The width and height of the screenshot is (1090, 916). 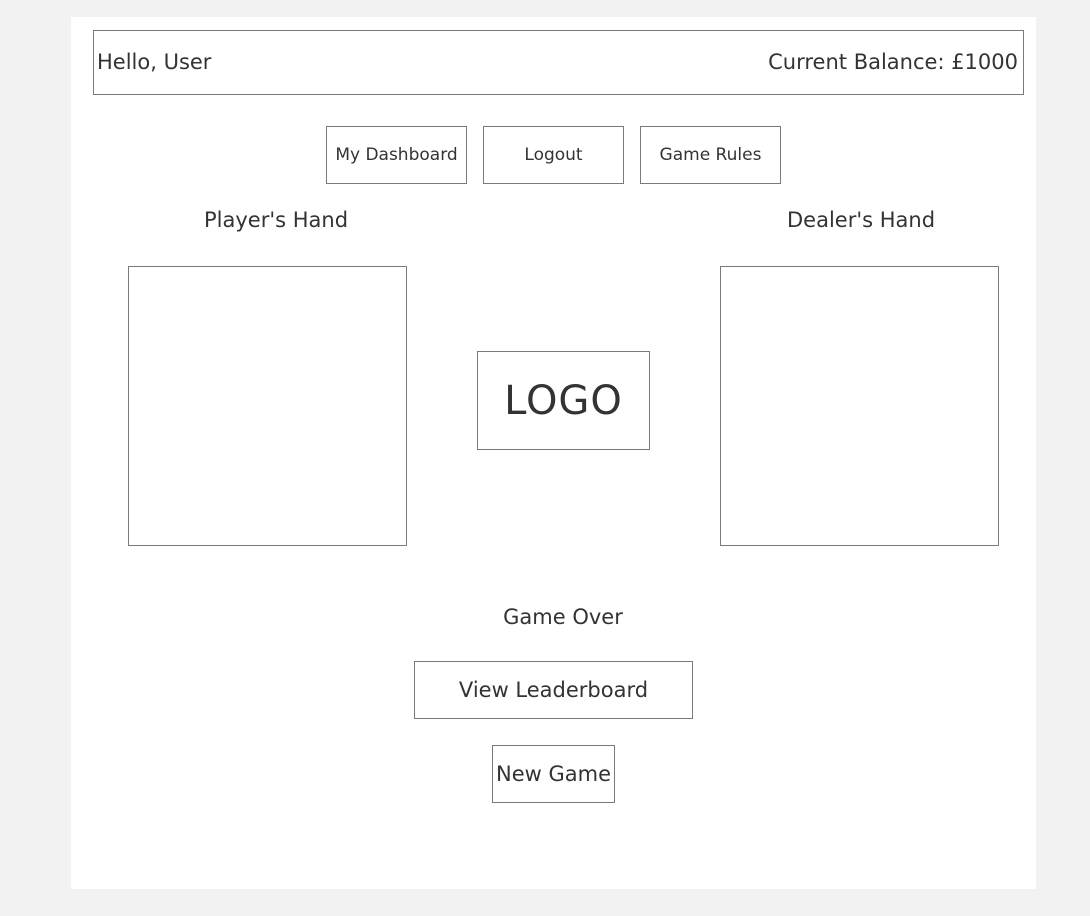 What do you see at coordinates (553, 774) in the screenshot?
I see `new-game-button: New Game` at bounding box center [553, 774].